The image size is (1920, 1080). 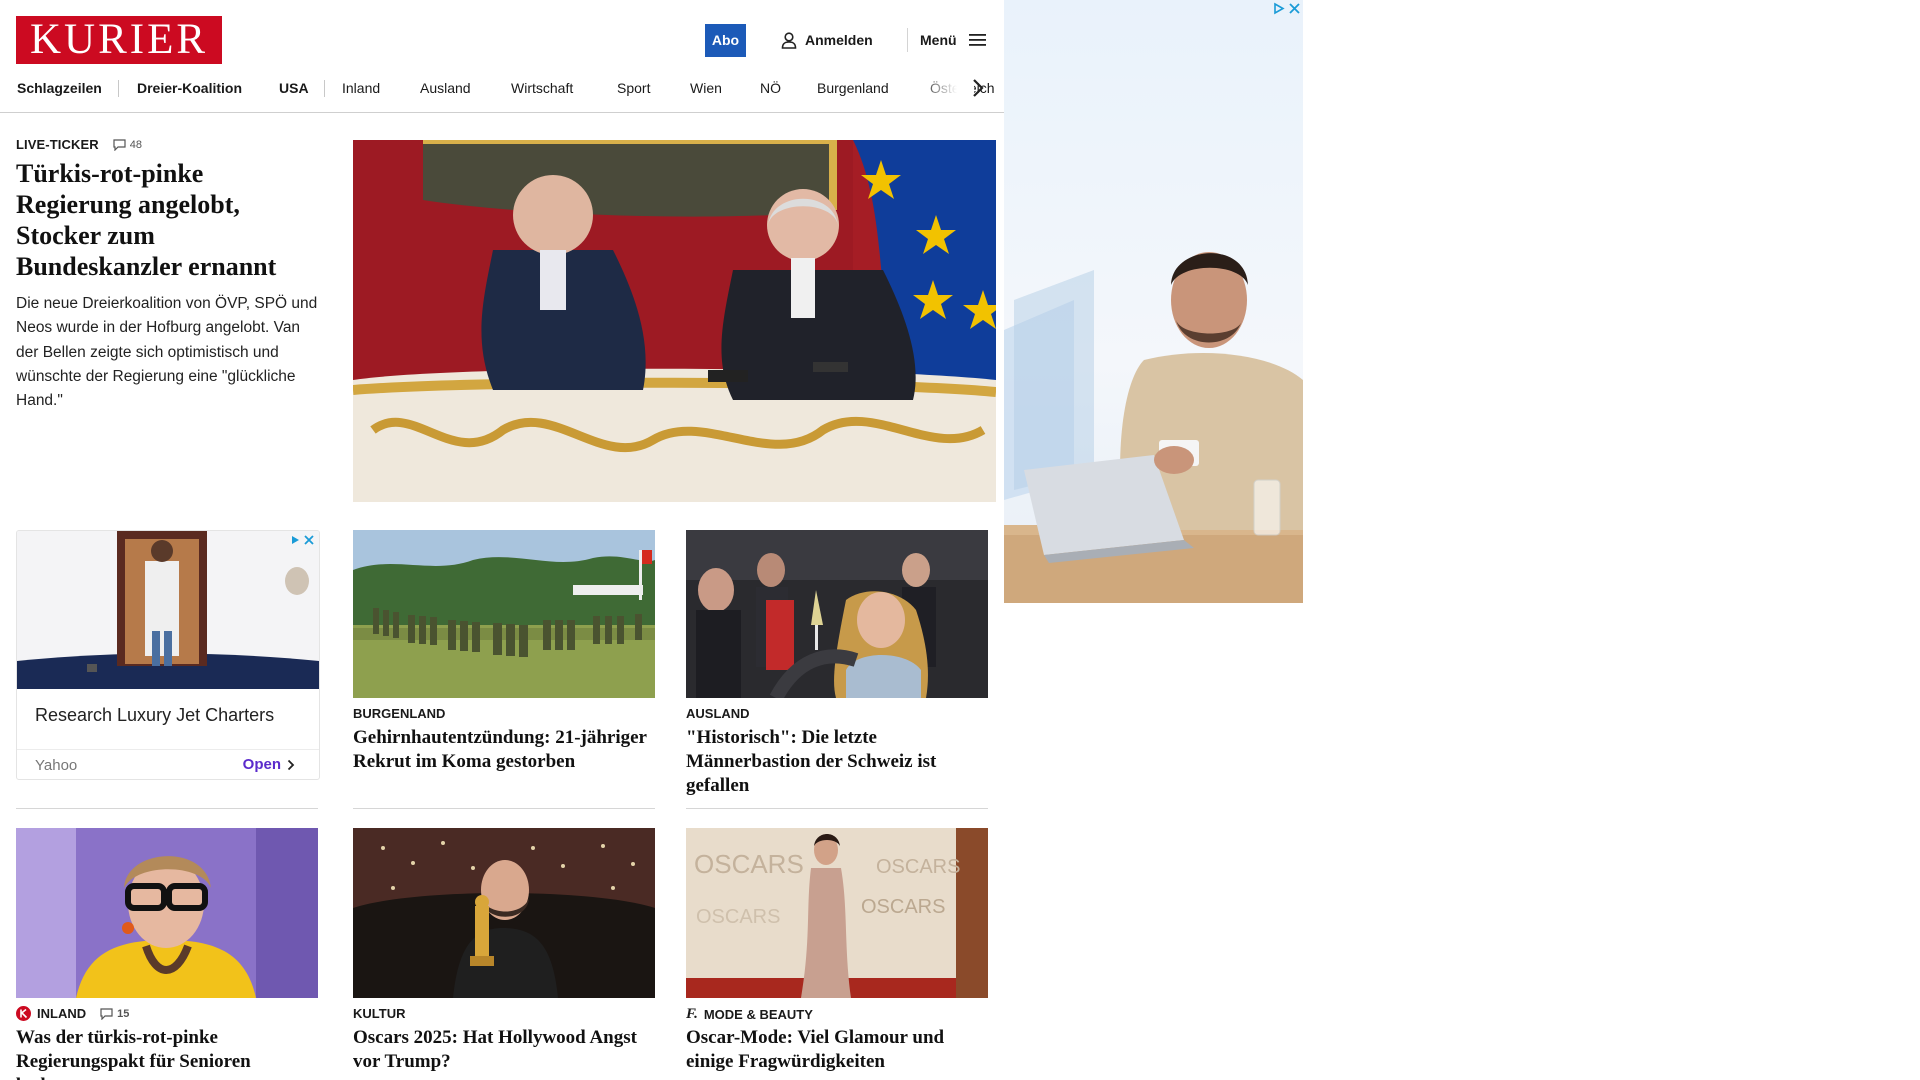 I want to click on kurier-logo: KURIER, so click(x=119, y=40).